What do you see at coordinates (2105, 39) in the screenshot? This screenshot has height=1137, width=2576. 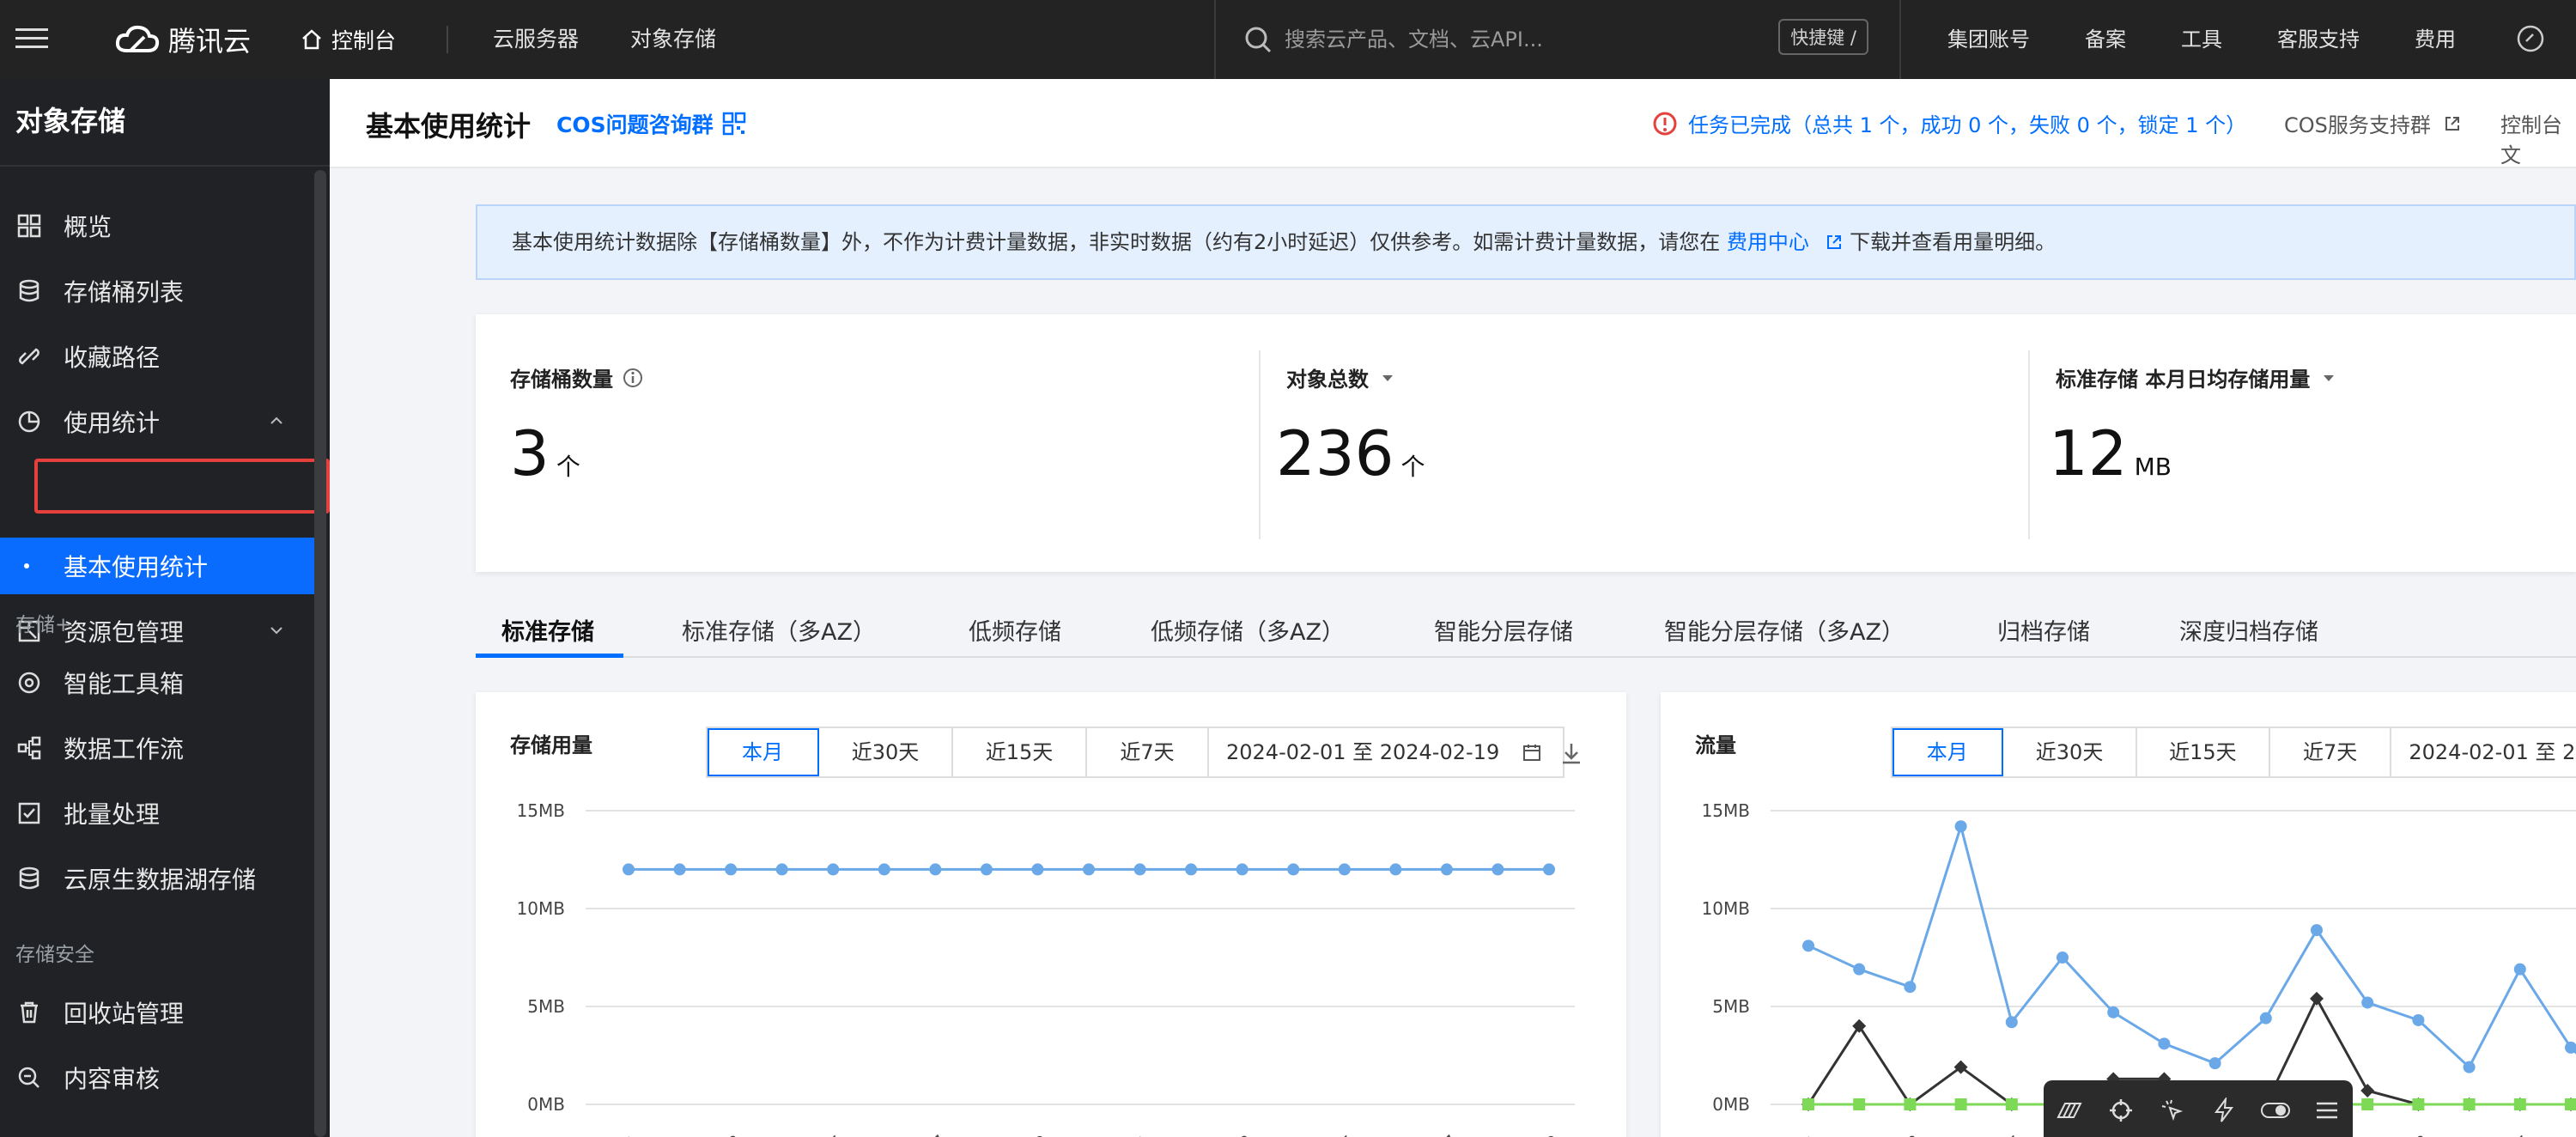 I see `top-link-beian: 备案` at bounding box center [2105, 39].